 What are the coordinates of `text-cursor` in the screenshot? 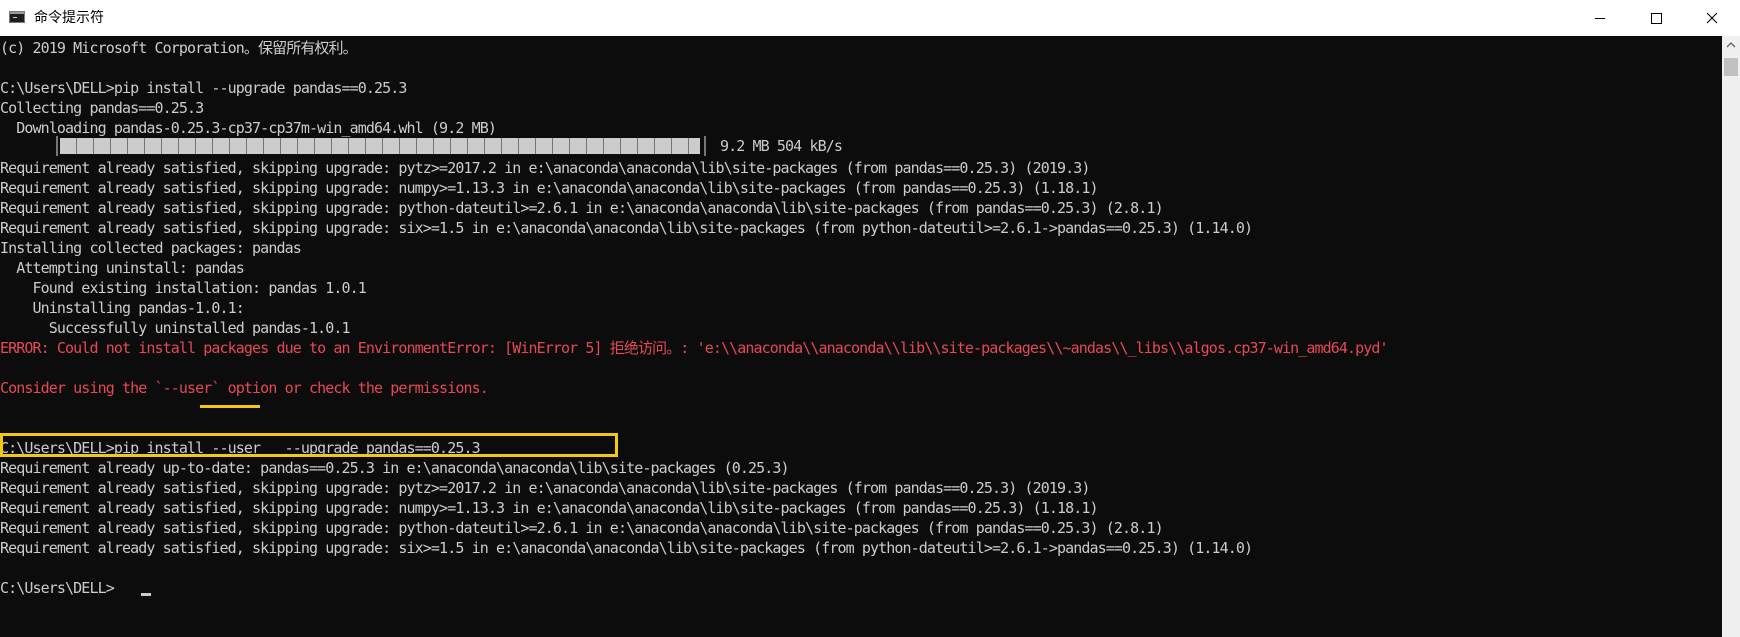 It's located at (146, 594).